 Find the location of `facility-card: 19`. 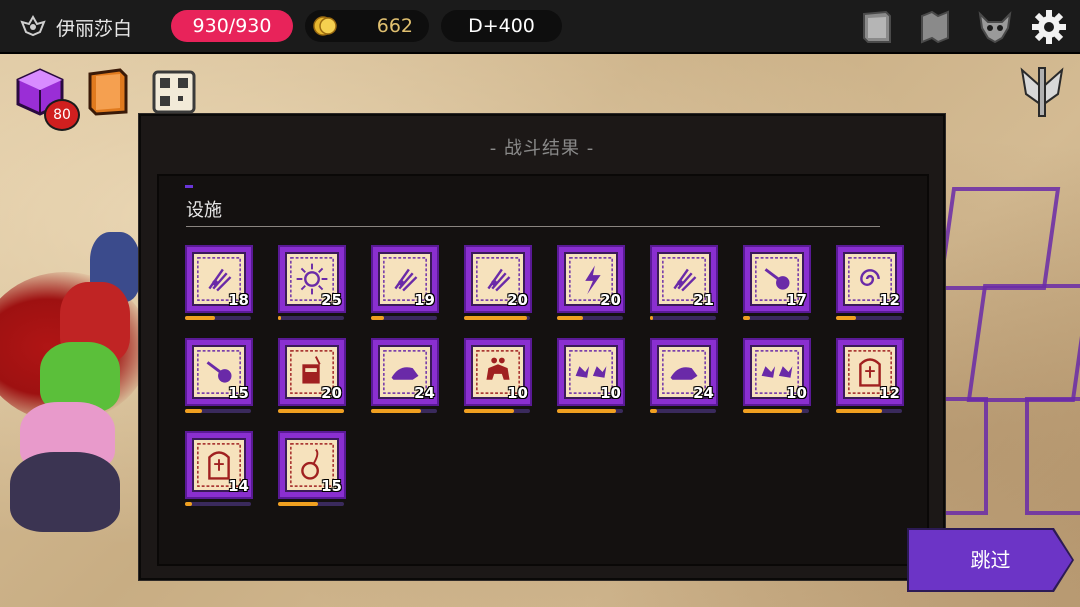

facility-card: 19 is located at coordinates (405, 279).